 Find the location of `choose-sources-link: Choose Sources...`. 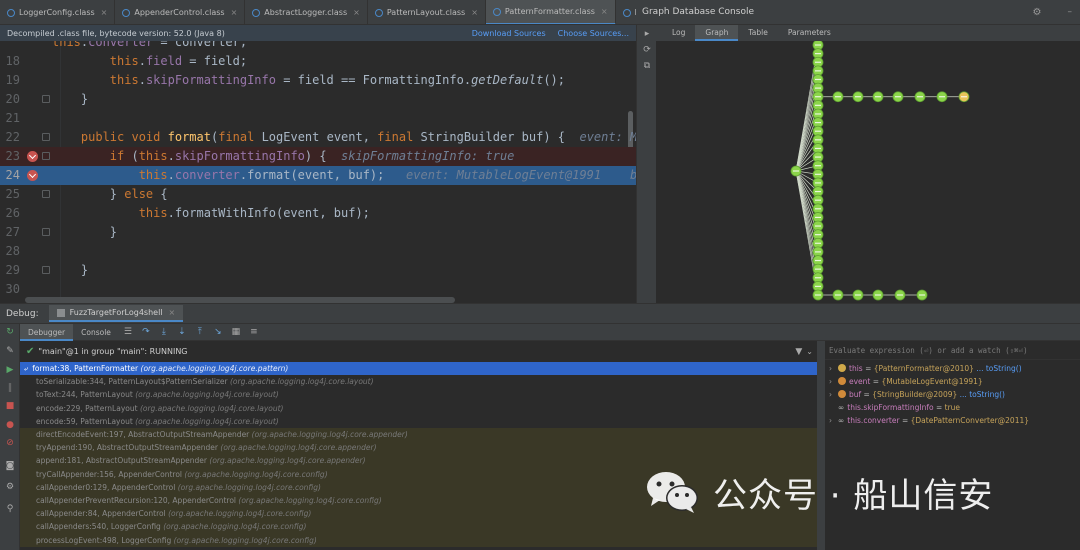

choose-sources-link: Choose Sources... is located at coordinates (593, 33).